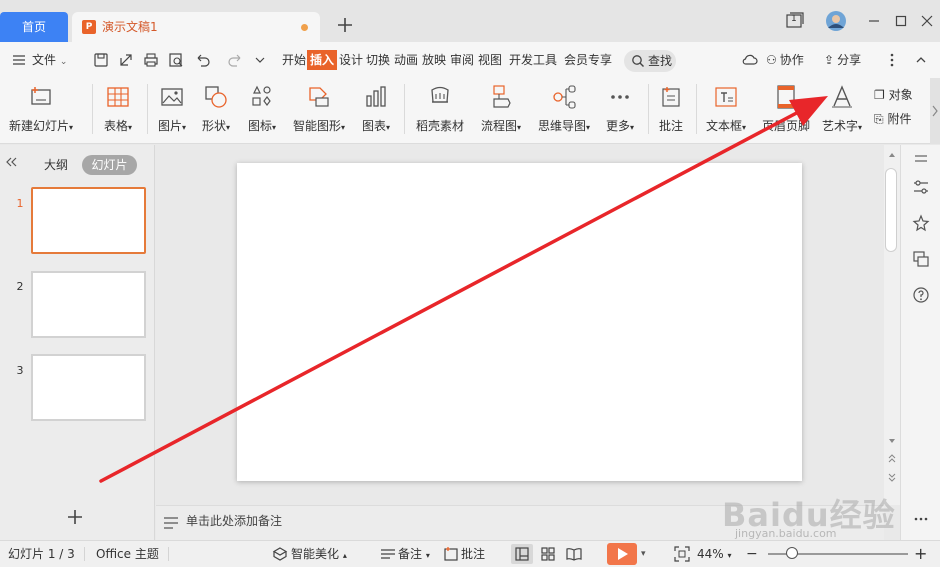  What do you see at coordinates (786, 109) in the screenshot?
I see `header-footer-button: 页眉页脚` at bounding box center [786, 109].